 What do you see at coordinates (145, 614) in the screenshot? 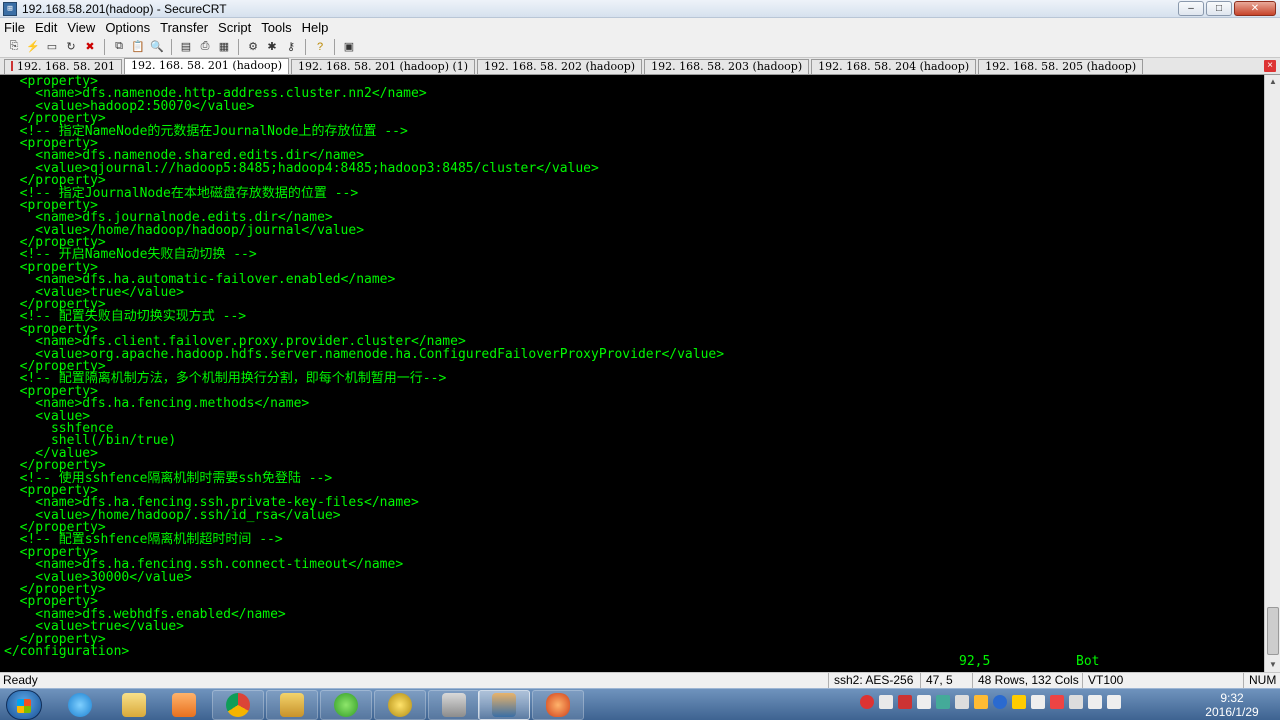
I see `terminal-line: <name>dfs.webhdfs.enabled</name>` at bounding box center [145, 614].